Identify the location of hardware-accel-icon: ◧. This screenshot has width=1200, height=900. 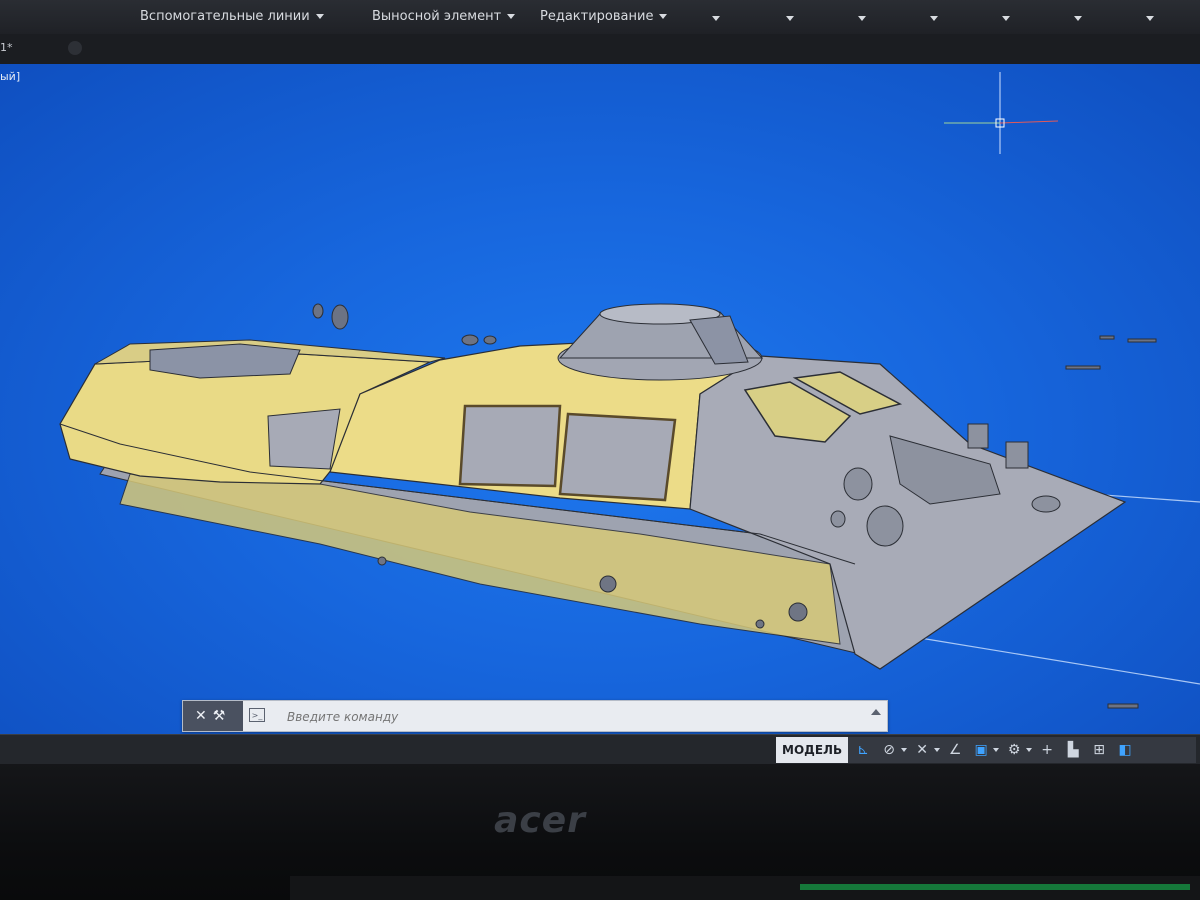
(1125, 750).